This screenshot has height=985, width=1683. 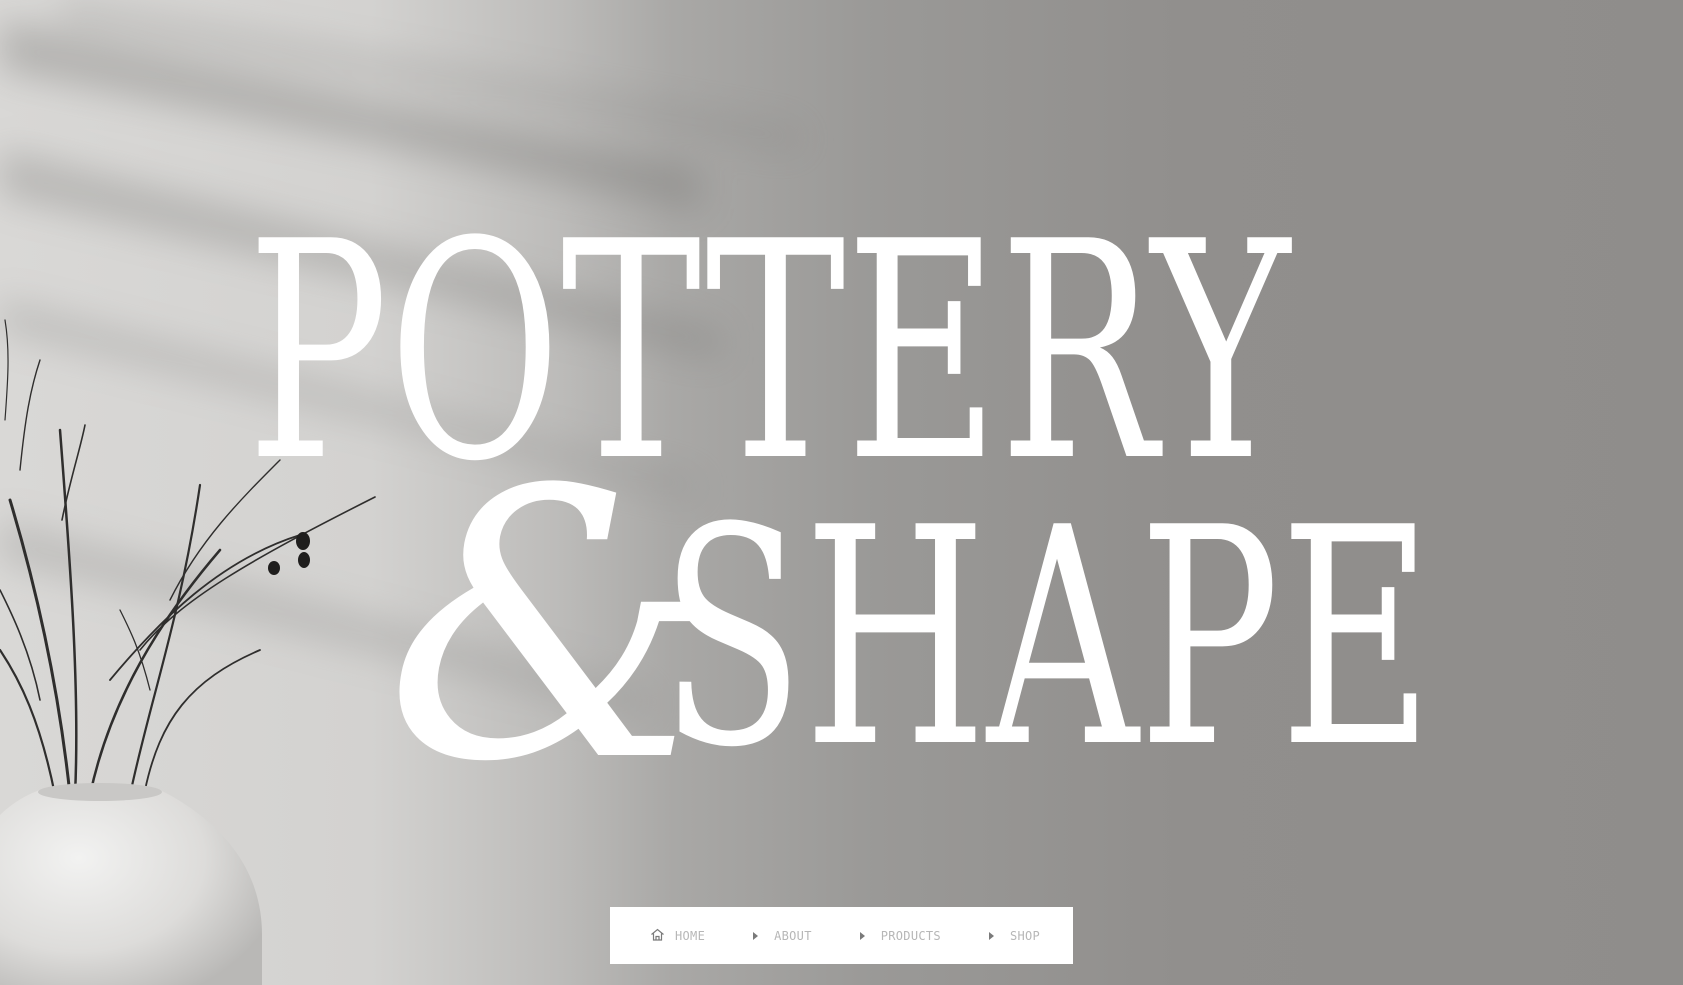 I want to click on nav-about: ABOUT, so click(x=782, y=936).